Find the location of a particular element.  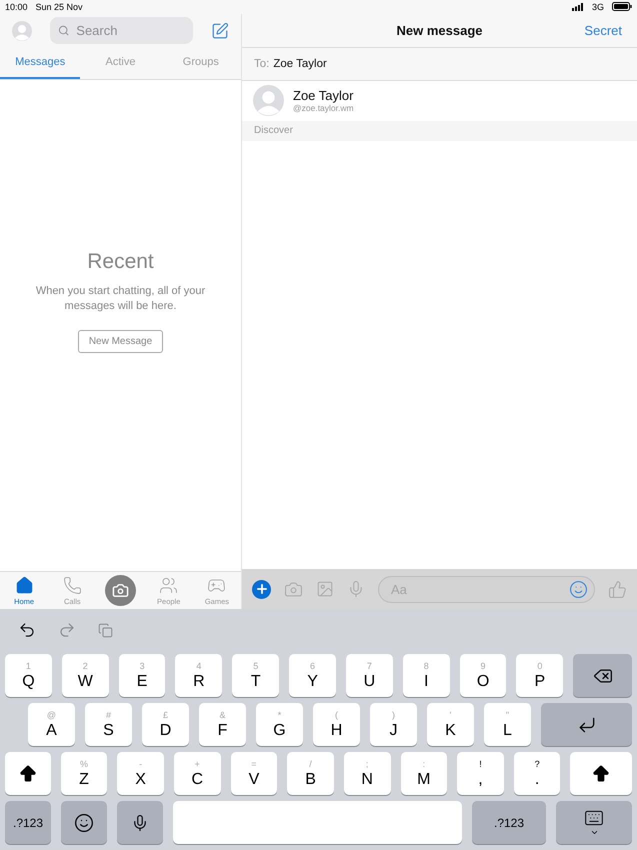

camera-icon is located at coordinates (120, 591).